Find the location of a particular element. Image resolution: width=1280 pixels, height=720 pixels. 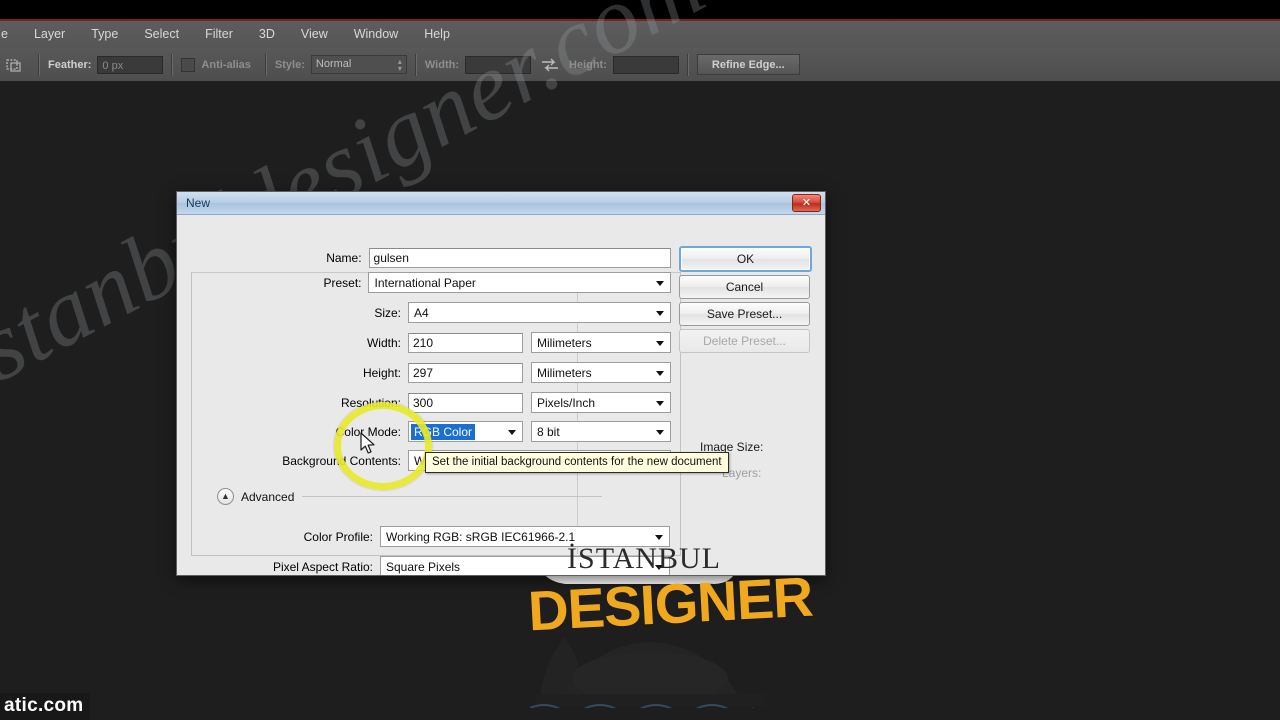

resolution-unit-value: Pixels/Inch is located at coordinates (566, 402).